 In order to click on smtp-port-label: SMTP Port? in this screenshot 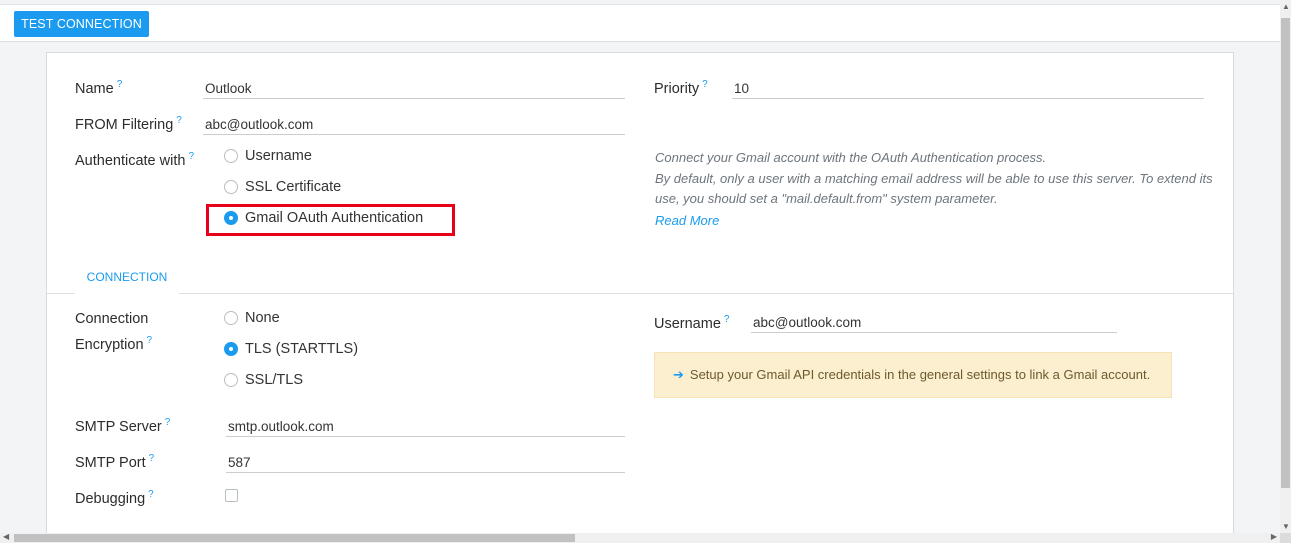, I will do `click(115, 462)`.